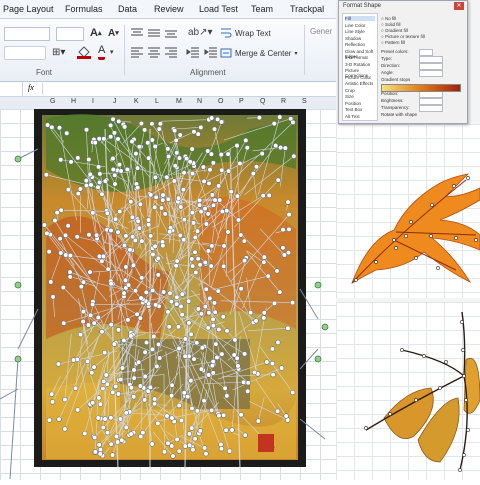 The image size is (480, 485). I want to click on borders-button, so click(25, 53).